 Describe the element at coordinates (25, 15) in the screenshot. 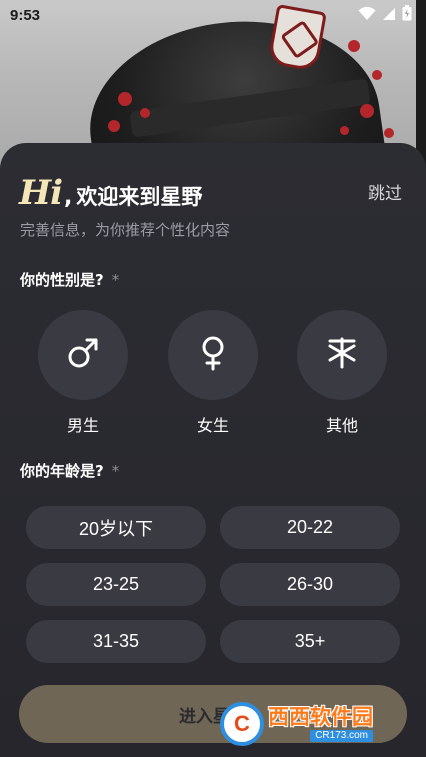

I see `status-time: 9:53` at that location.